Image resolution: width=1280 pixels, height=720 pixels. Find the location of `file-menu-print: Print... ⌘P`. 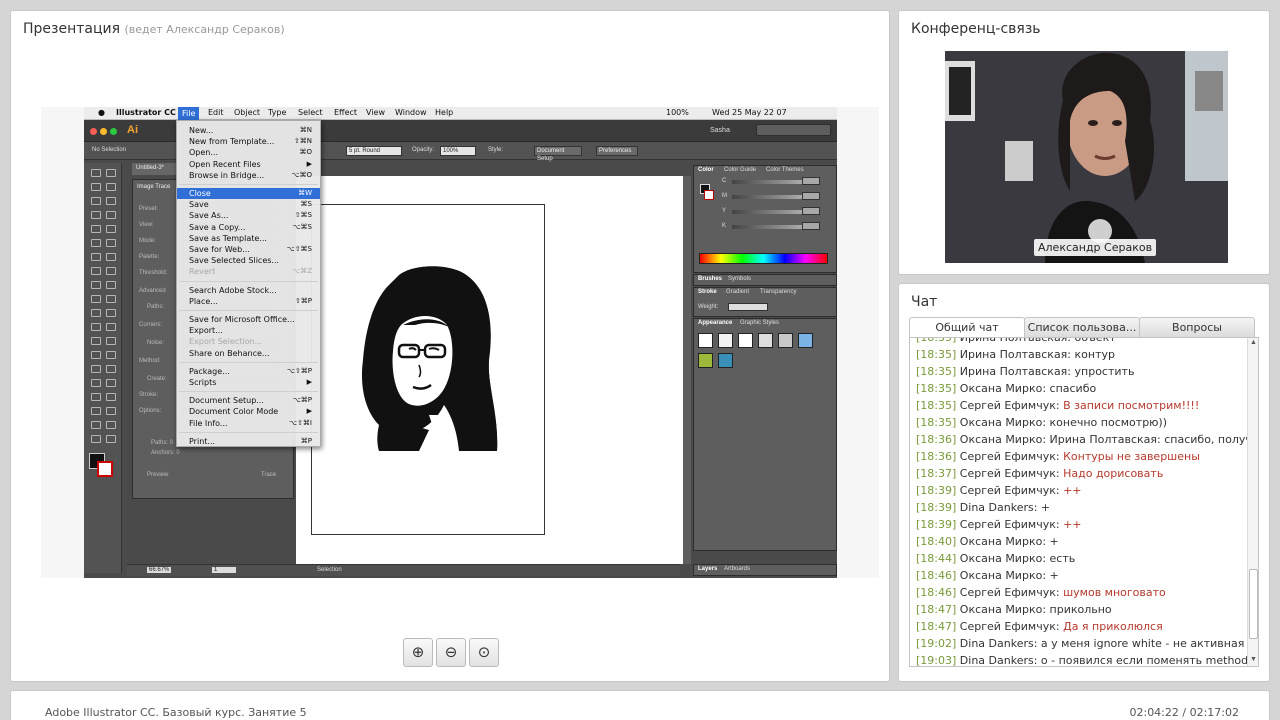

file-menu-print: Print... ⌘P is located at coordinates (248, 441).